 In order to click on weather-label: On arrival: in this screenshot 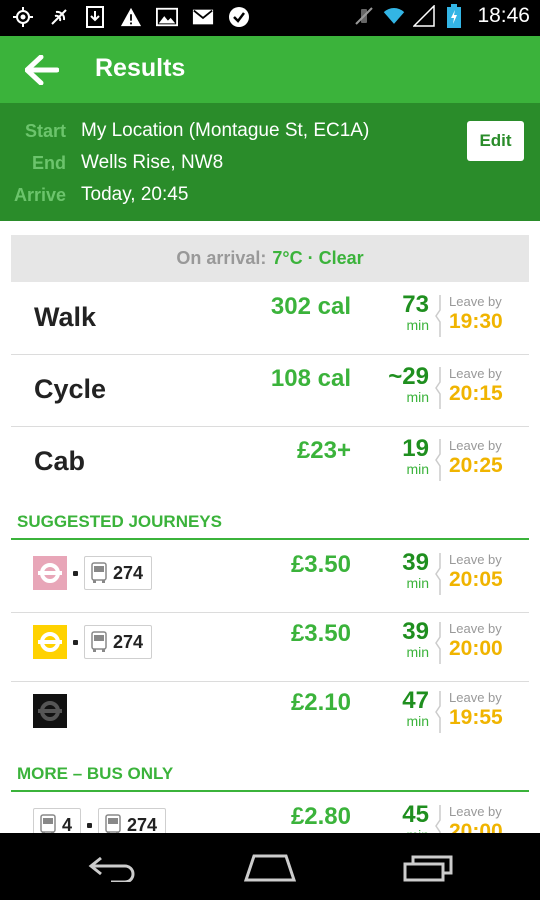, I will do `click(221, 258)`.